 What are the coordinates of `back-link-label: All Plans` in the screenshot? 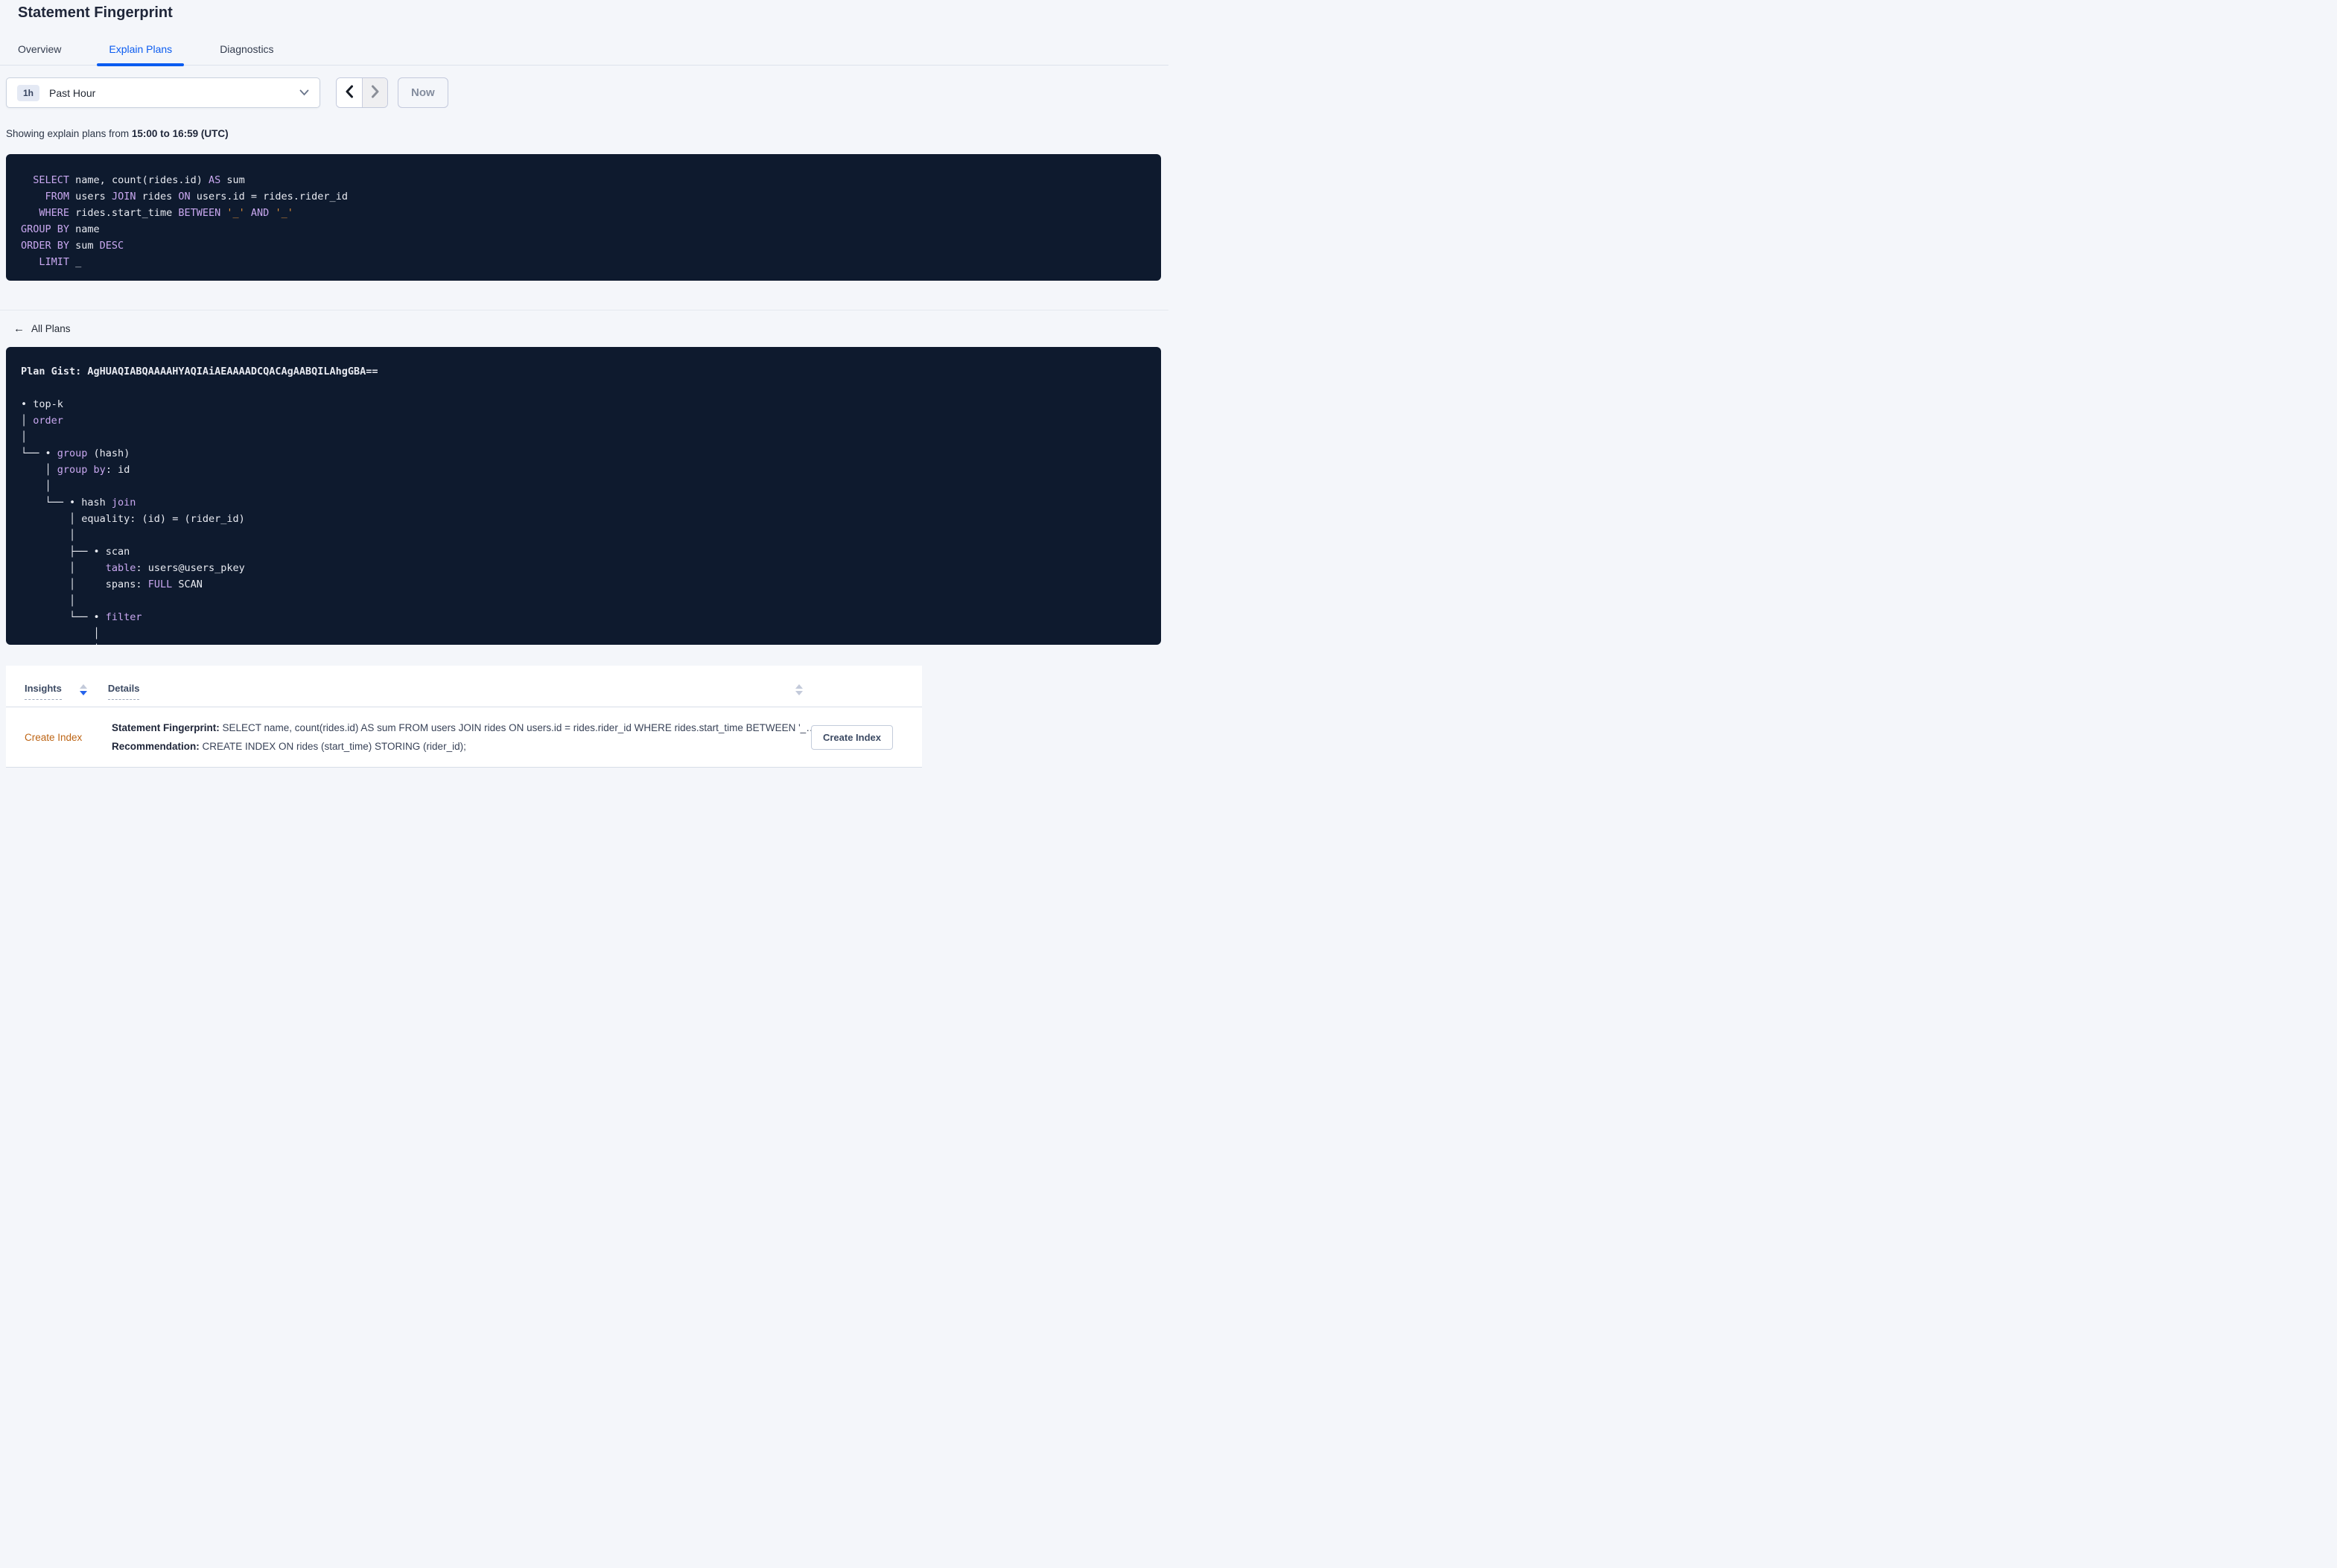 It's located at (51, 328).